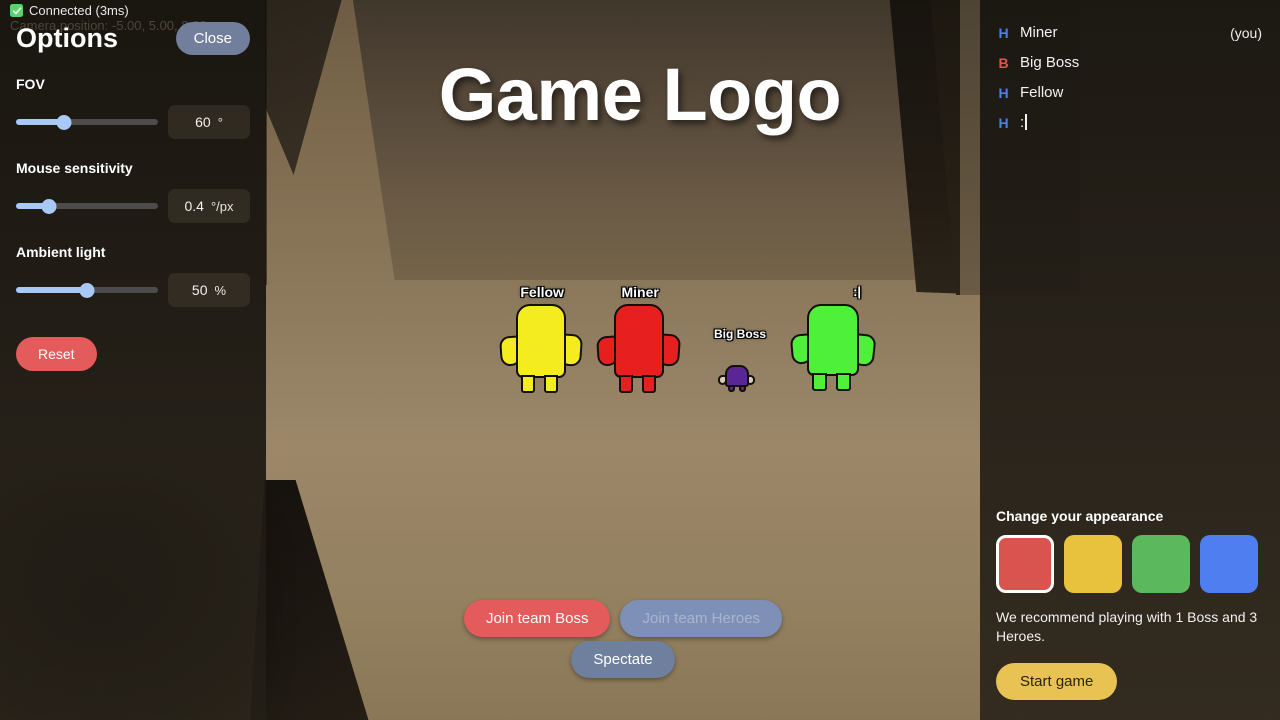 The image size is (1280, 720). I want to click on text-caret, so click(1026, 122).